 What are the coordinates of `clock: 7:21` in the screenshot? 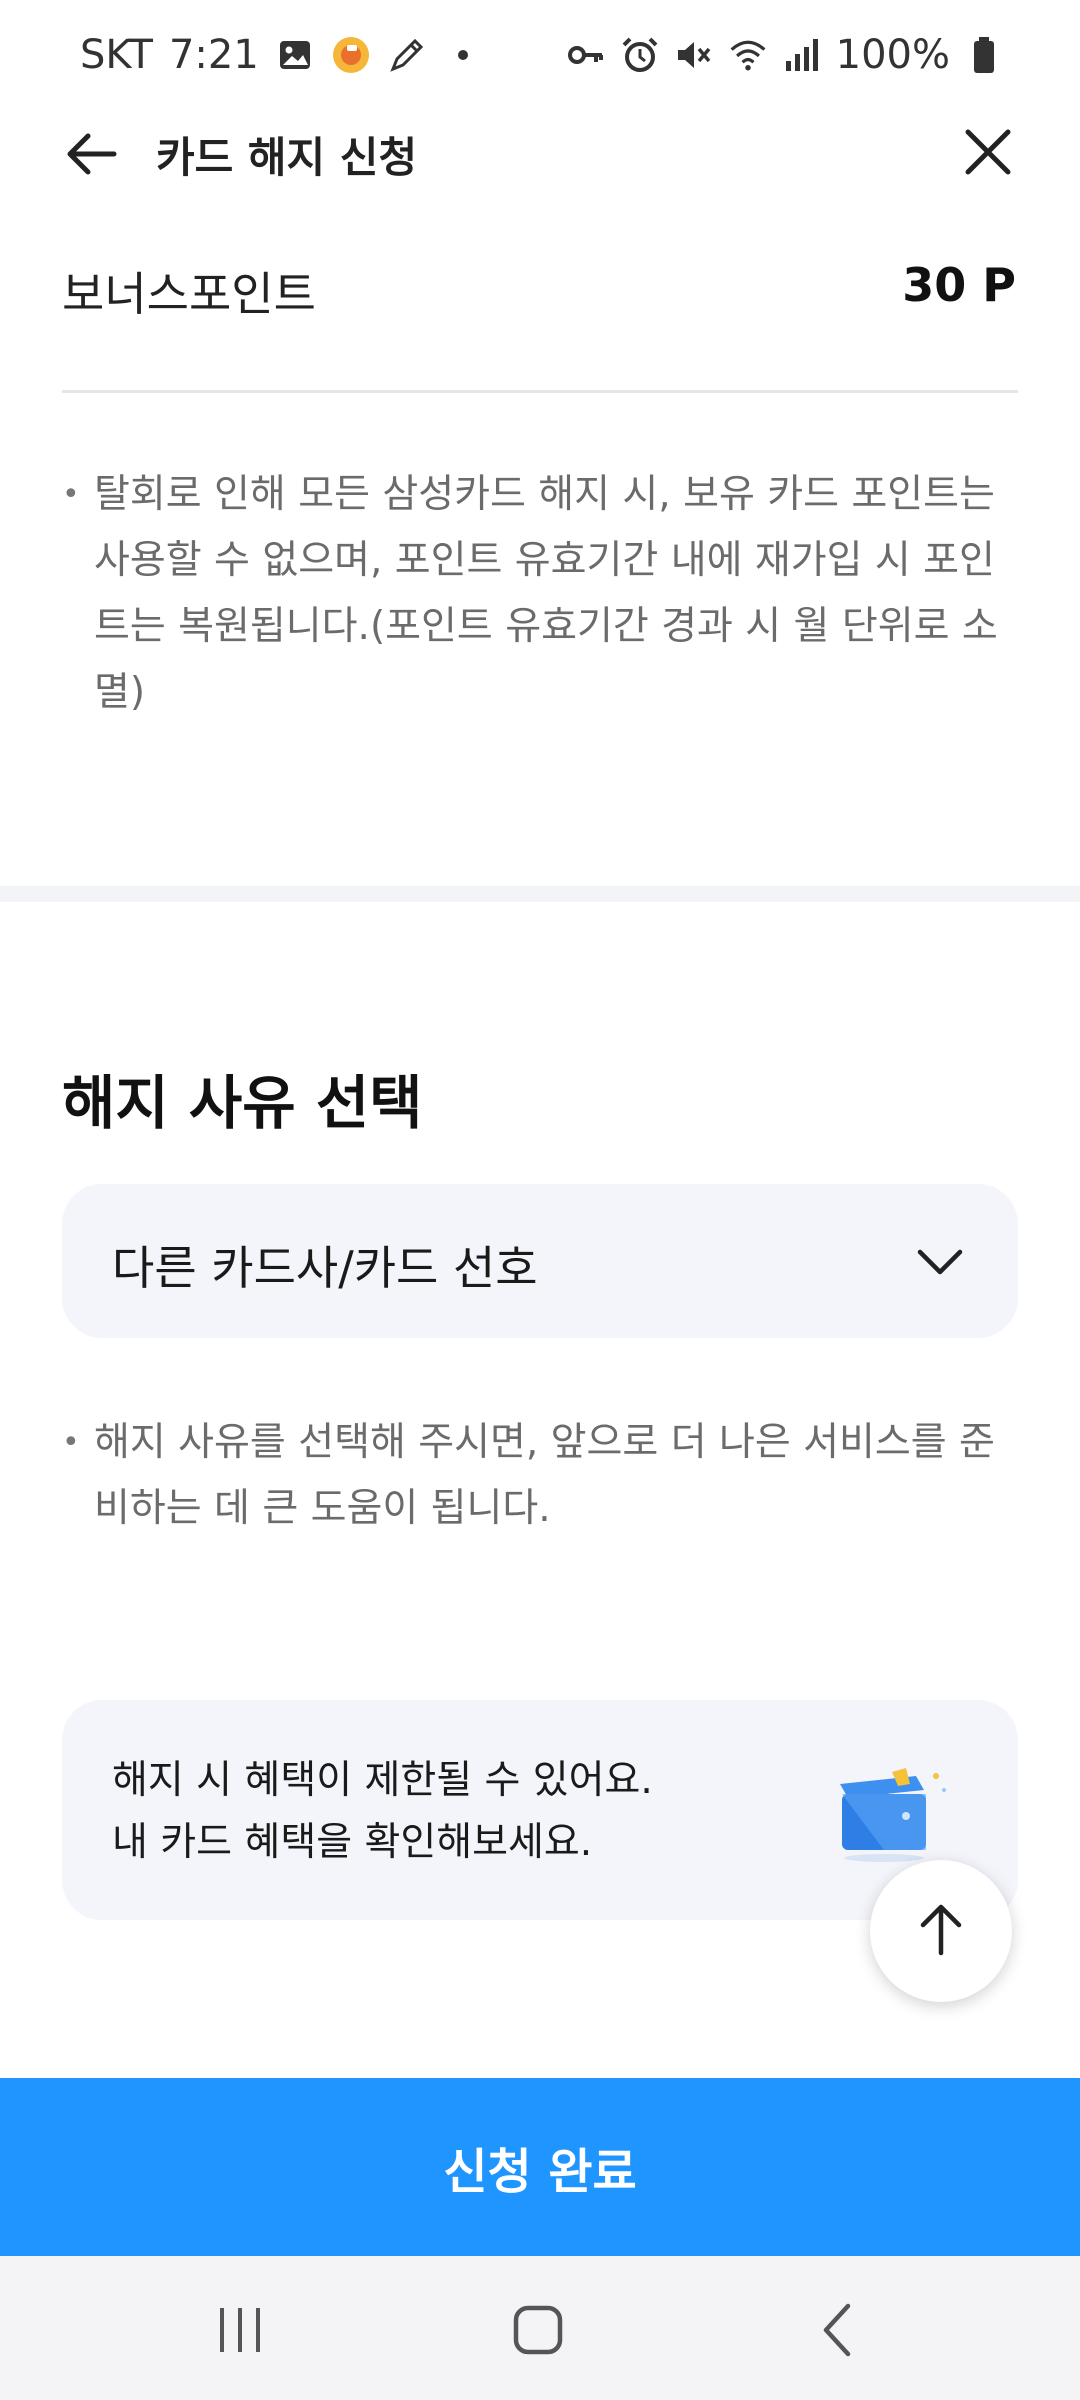 It's located at (213, 55).